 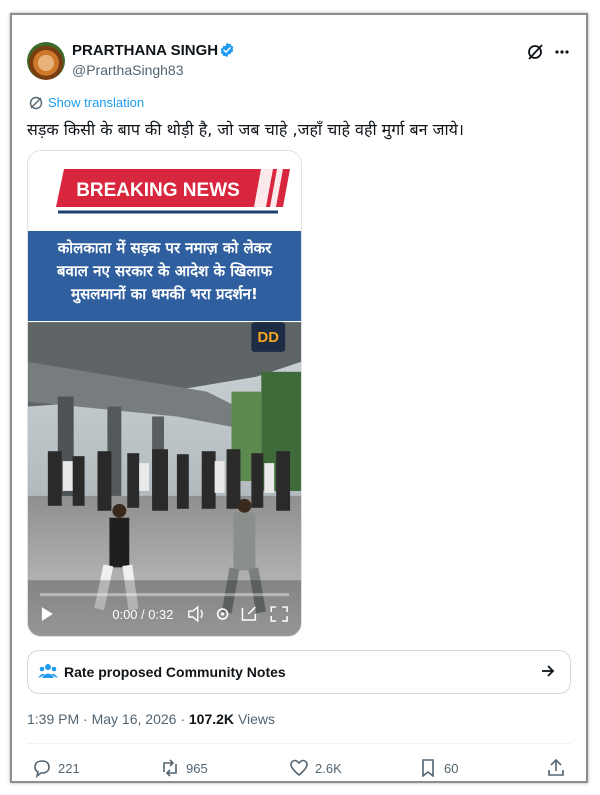 I want to click on repost-count: 965, so click(x=197, y=768).